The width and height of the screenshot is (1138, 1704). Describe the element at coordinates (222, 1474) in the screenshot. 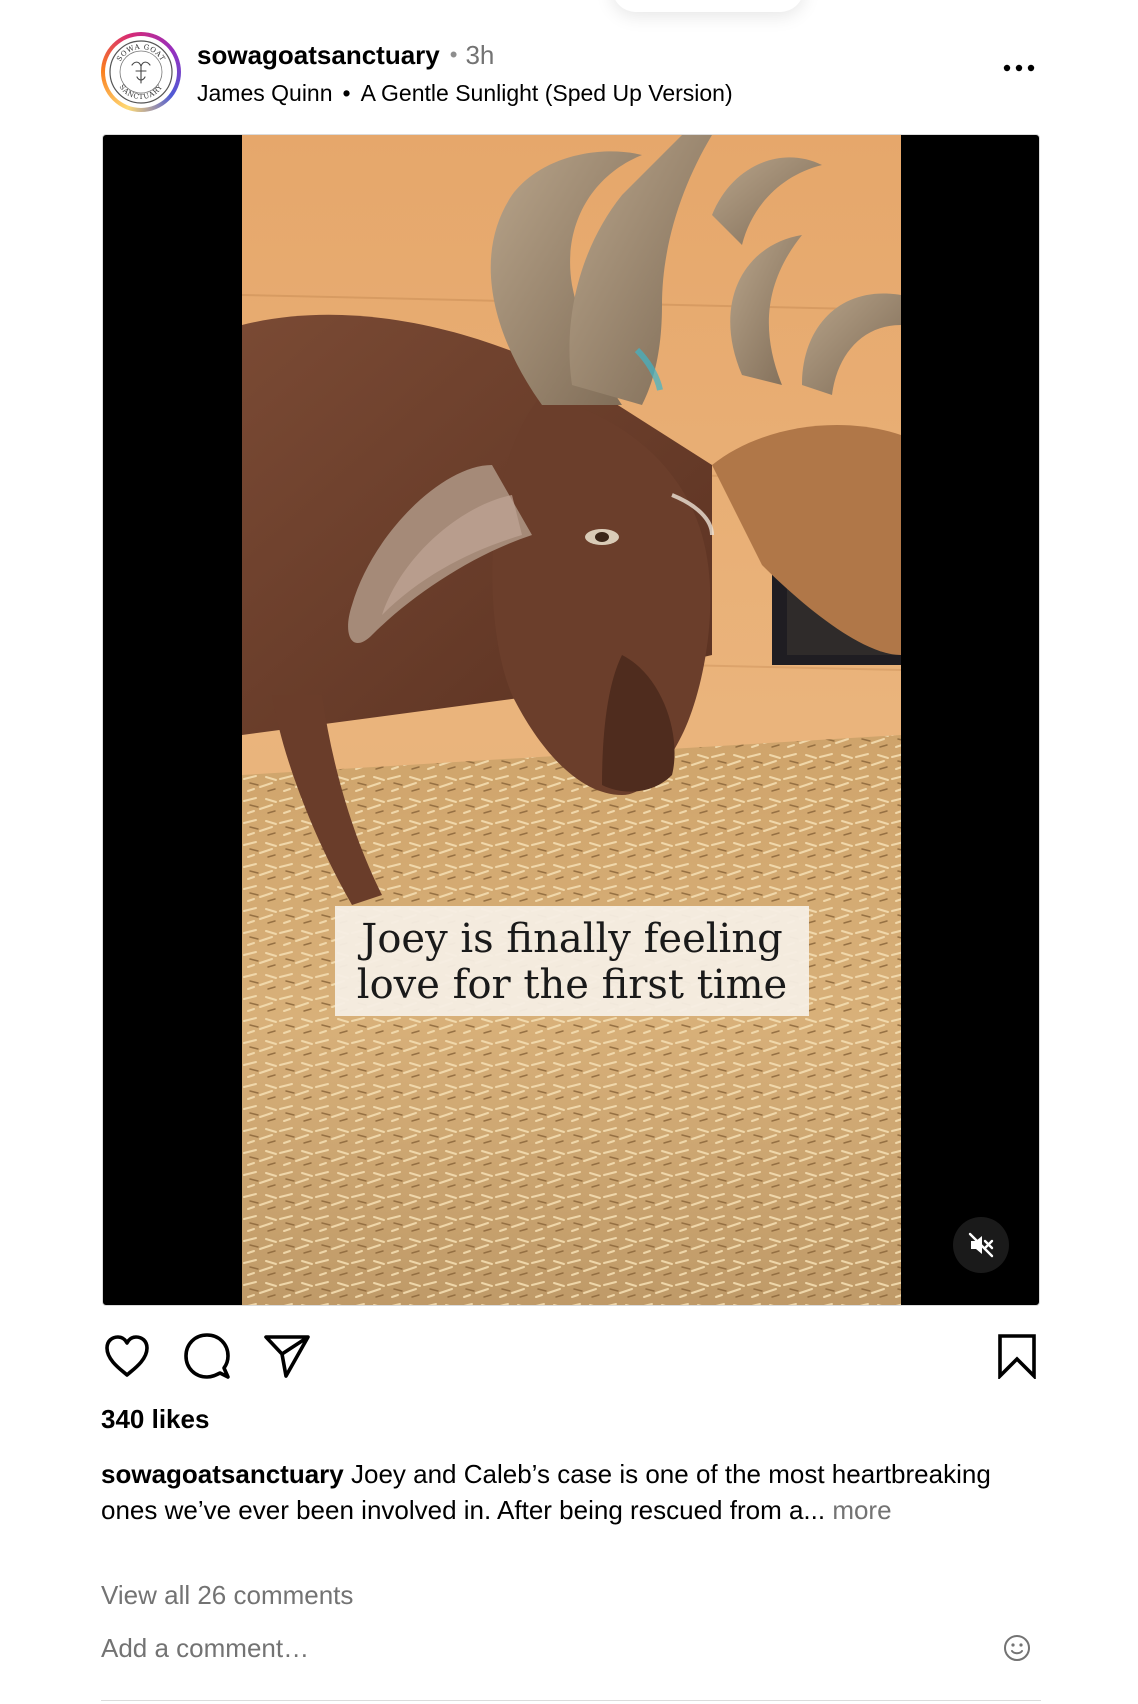

I see `caption-username: sowagoatsanctuary` at that location.